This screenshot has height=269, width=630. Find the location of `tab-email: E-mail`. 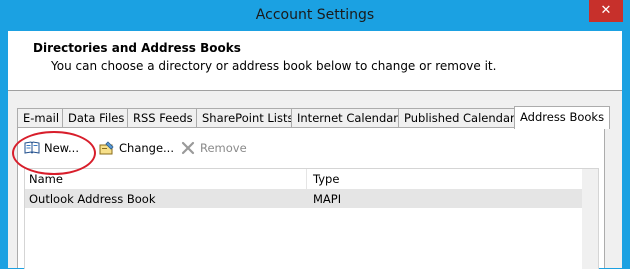

tab-email: E-mail is located at coordinates (41, 118).